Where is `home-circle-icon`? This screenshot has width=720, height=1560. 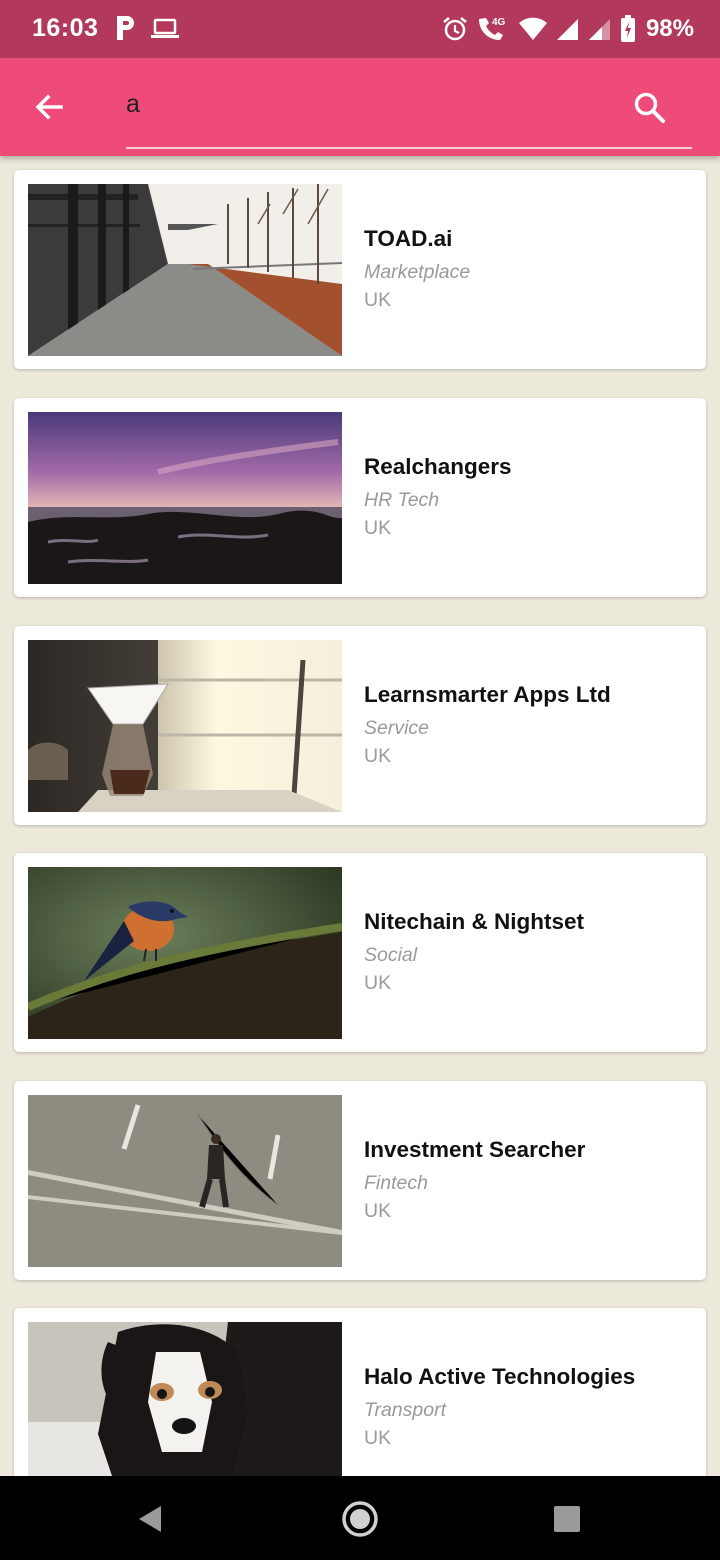
home-circle-icon is located at coordinates (360, 1519).